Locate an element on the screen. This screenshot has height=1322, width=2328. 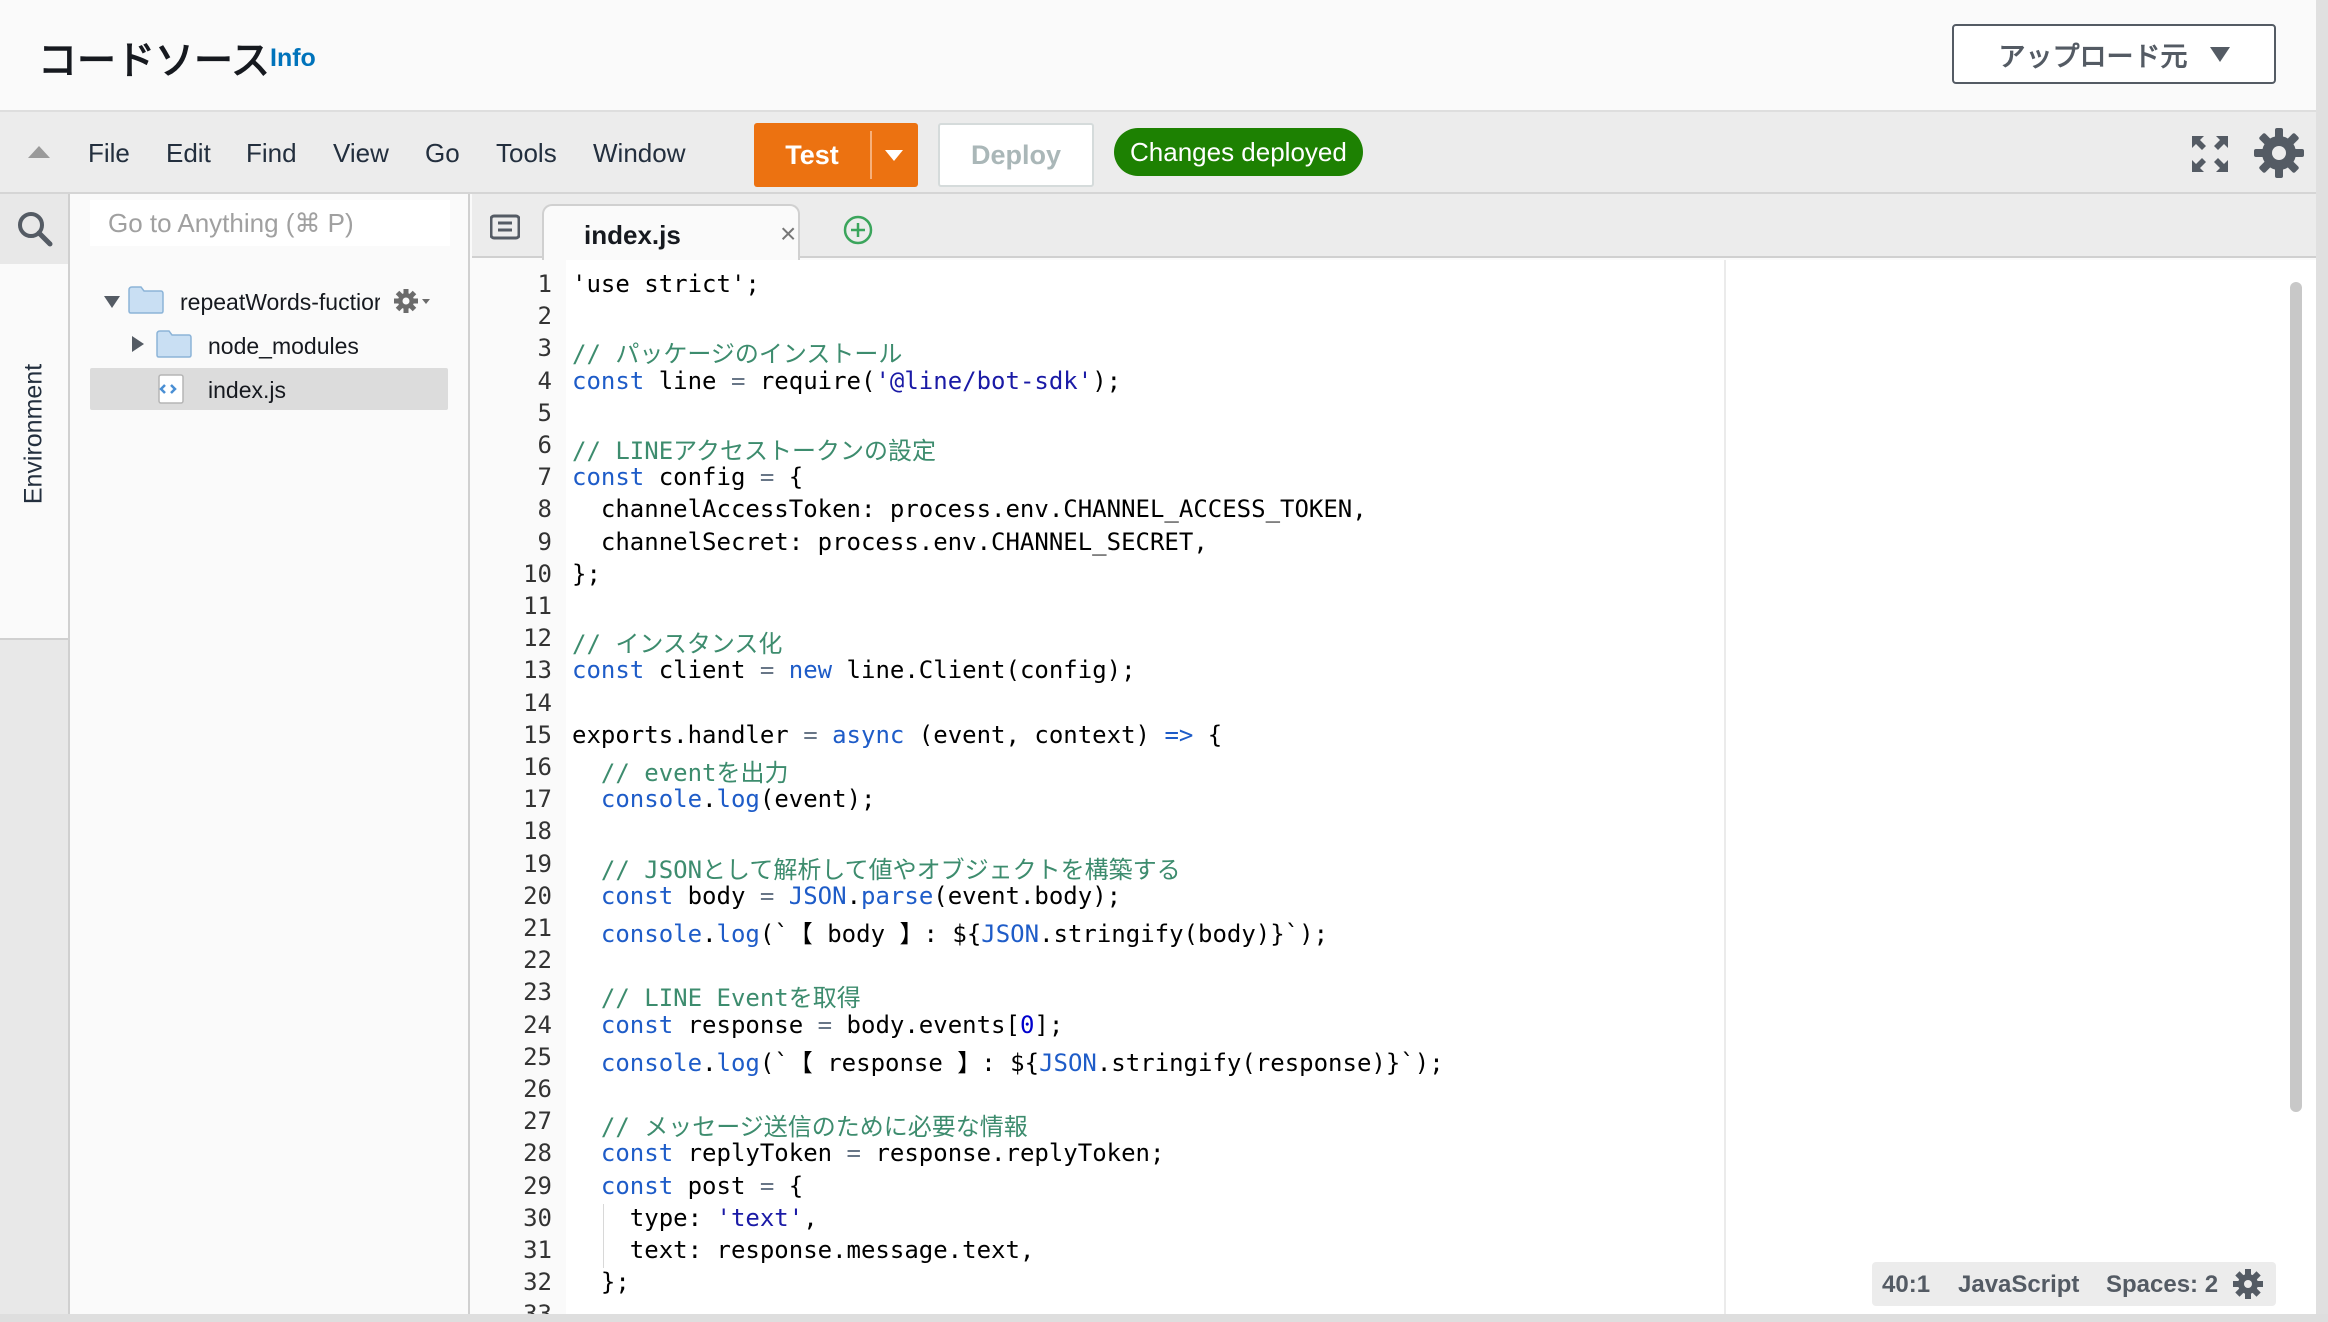
line-number: 7 is located at coordinates (544, 477).